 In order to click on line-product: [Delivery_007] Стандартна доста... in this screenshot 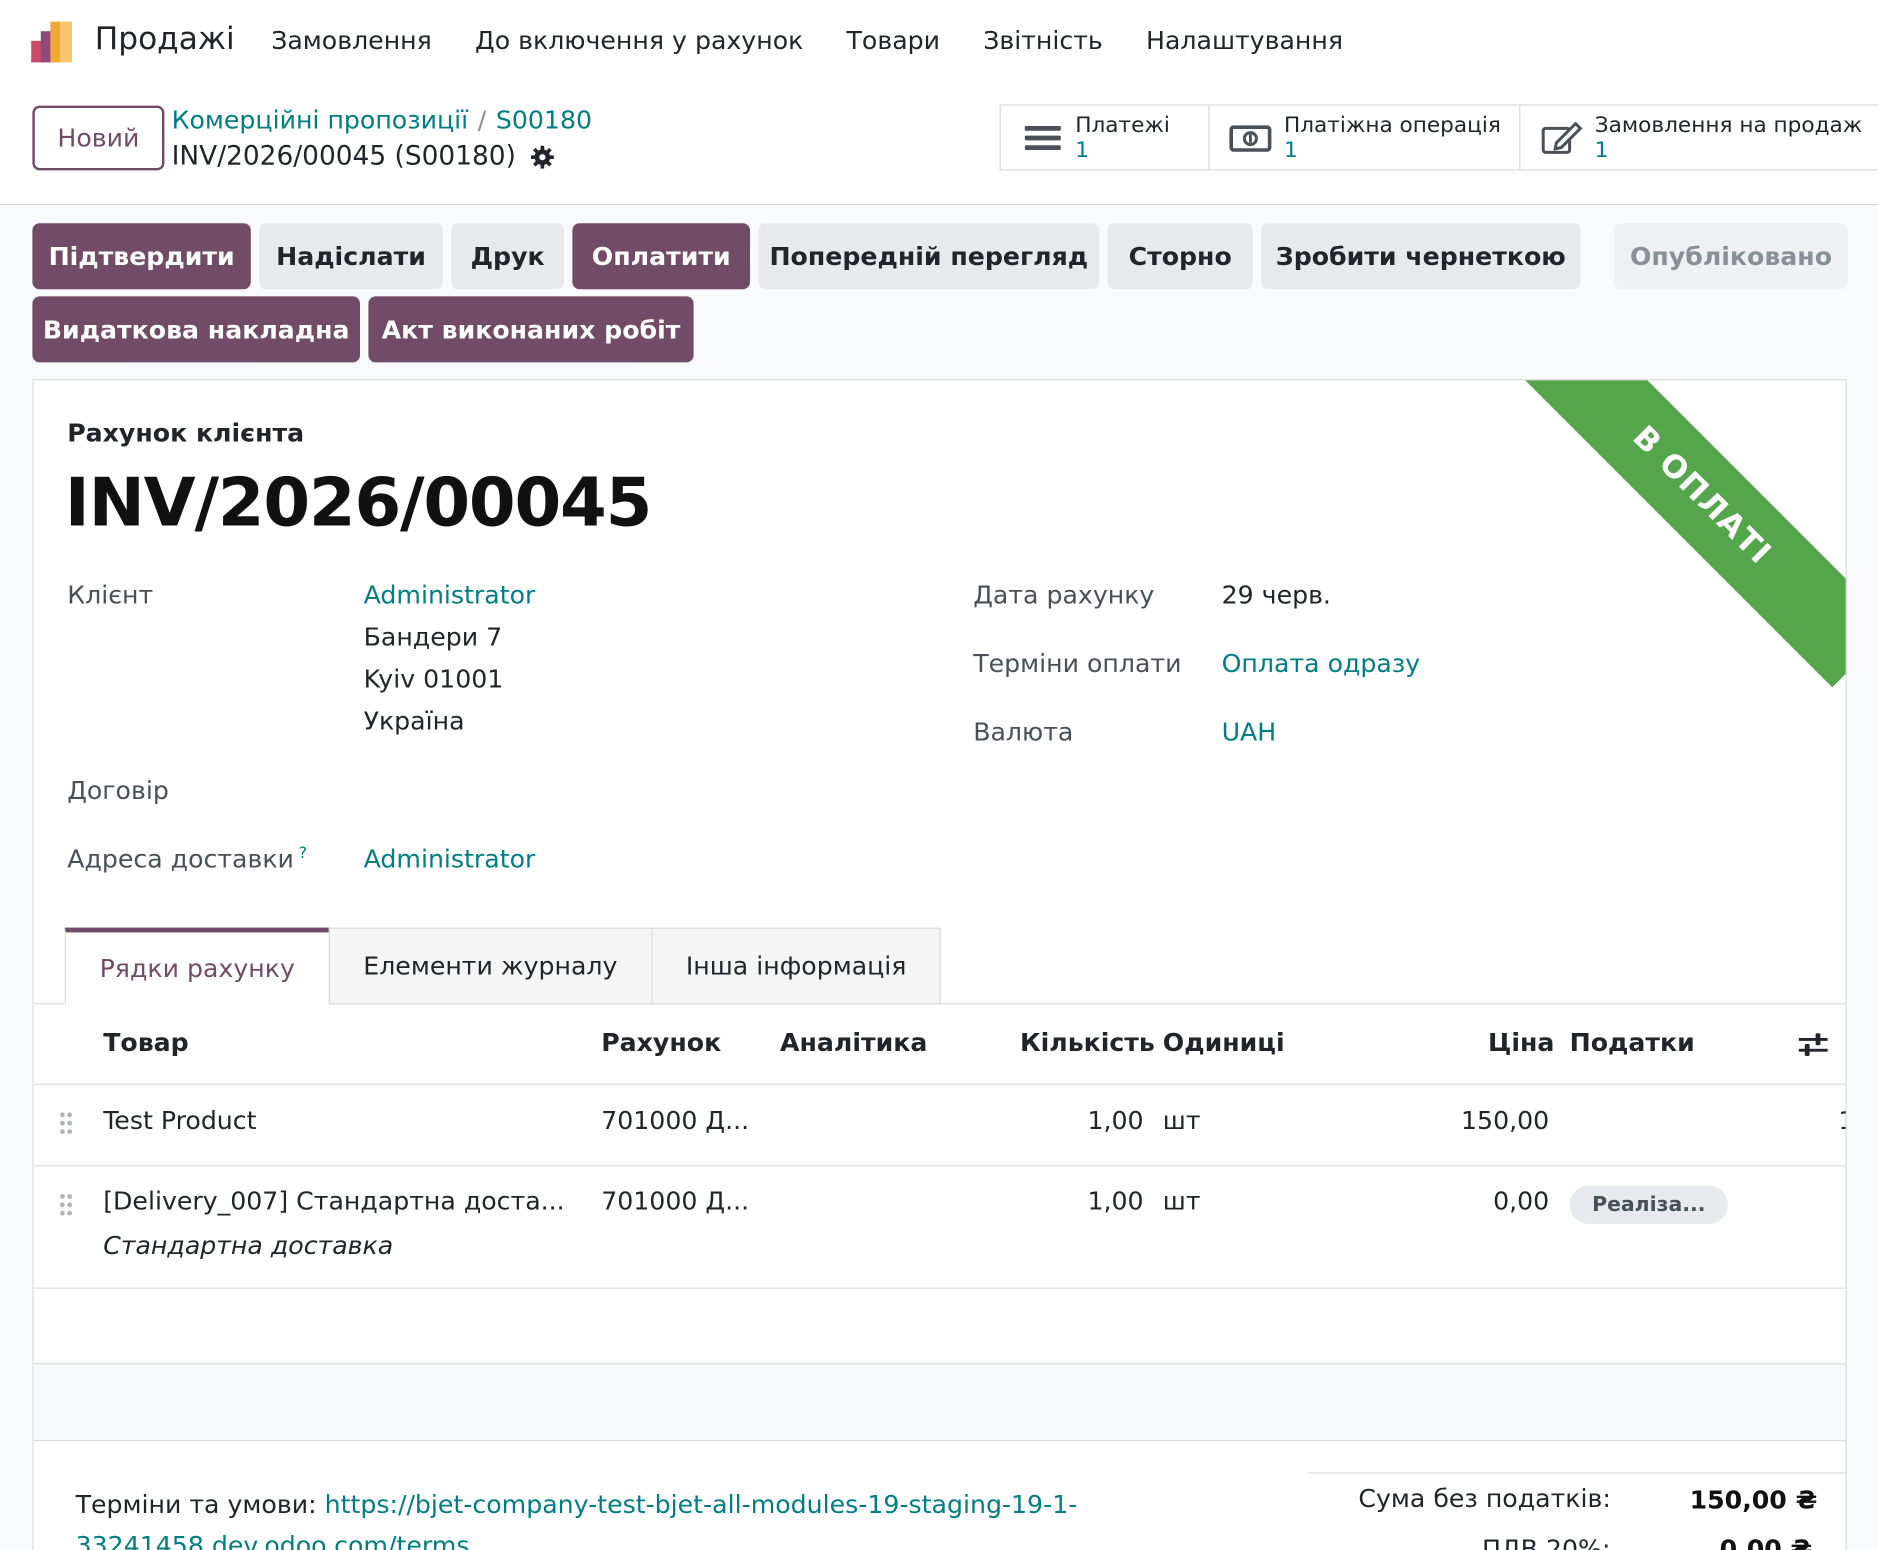, I will do `click(333, 1201)`.